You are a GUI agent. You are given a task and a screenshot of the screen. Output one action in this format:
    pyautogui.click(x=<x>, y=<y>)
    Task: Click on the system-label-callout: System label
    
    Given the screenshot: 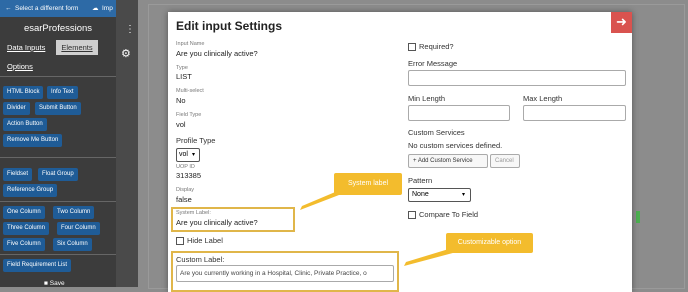 What is the action you would take?
    pyautogui.click(x=368, y=184)
    